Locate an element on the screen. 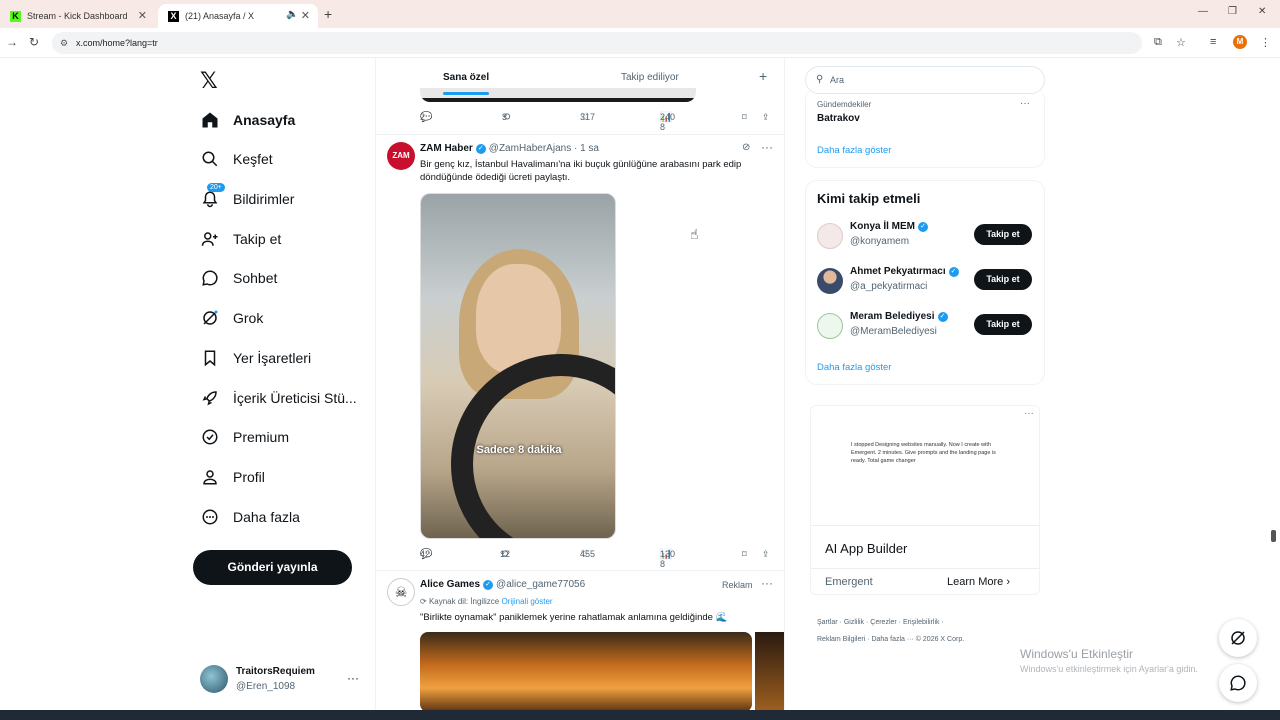 Image resolution: width=1280 pixels, height=720 pixels. divider is located at coordinates (580, 134).